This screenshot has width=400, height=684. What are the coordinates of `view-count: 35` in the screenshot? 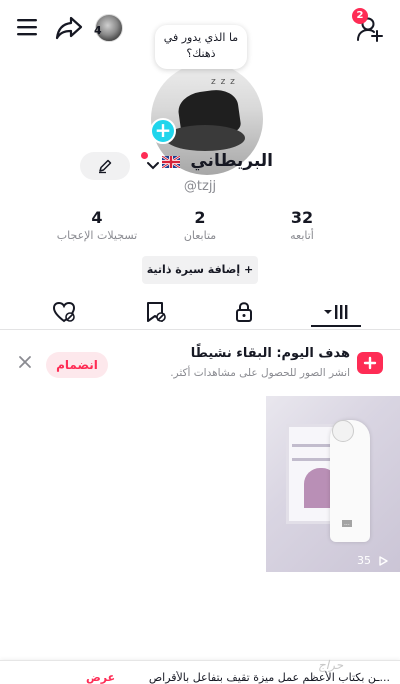 It's located at (364, 560).